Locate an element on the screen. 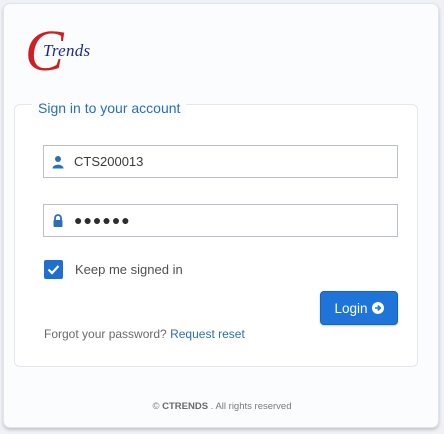 Image resolution: width=444 pixels, height=434 pixels. footer: © CTRENDS . All rights reserved is located at coordinates (222, 406).